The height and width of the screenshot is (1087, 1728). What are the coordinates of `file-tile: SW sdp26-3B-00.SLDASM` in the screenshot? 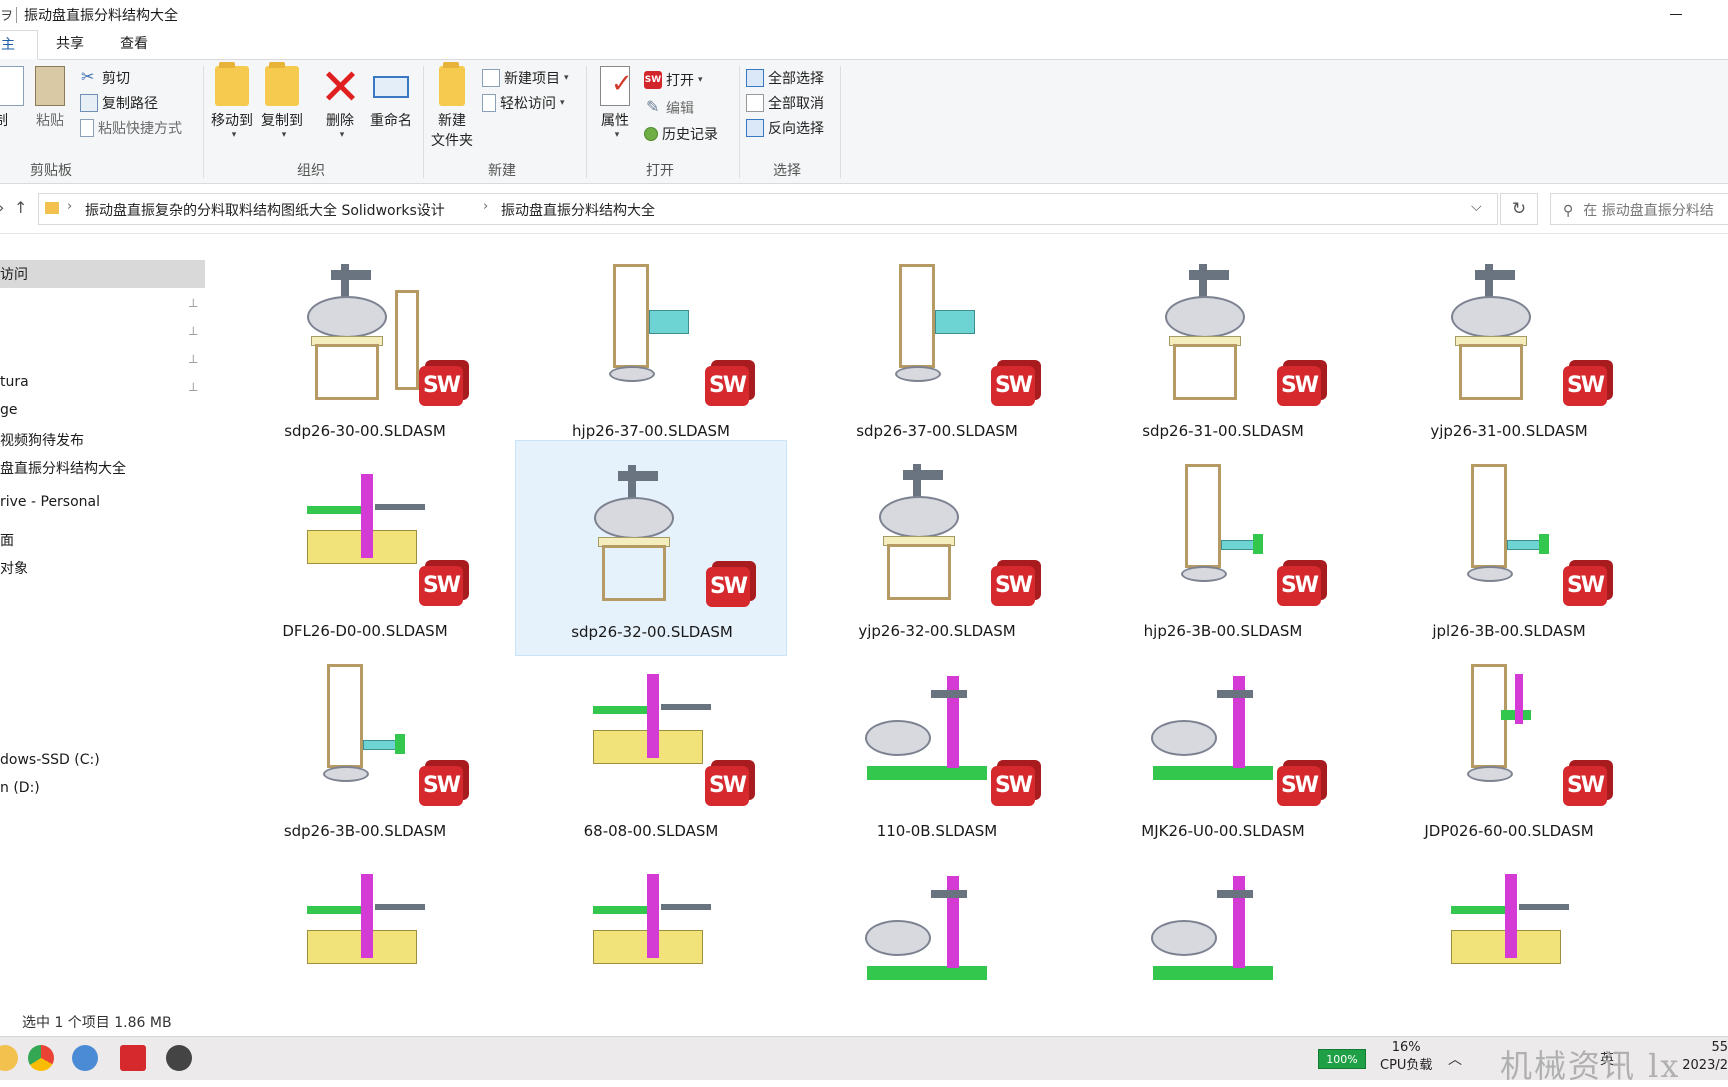 It's located at (365, 748).